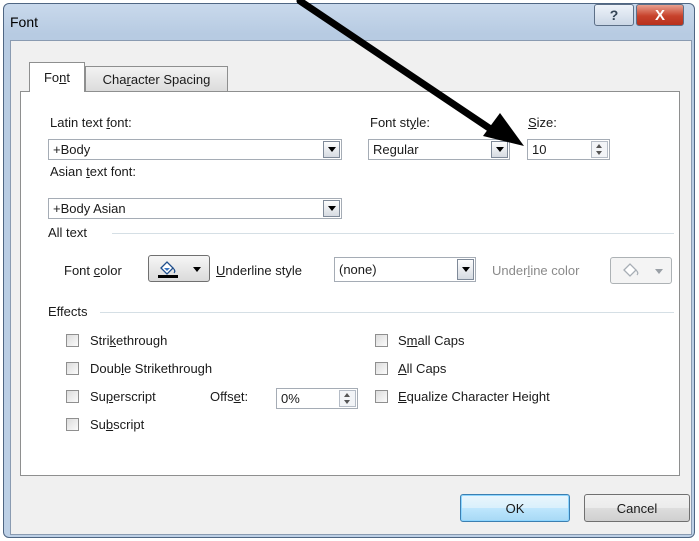 This screenshot has width=699, height=541. Describe the element at coordinates (51, 77) in the screenshot. I see `tab-font-label-a: Fo` at that location.